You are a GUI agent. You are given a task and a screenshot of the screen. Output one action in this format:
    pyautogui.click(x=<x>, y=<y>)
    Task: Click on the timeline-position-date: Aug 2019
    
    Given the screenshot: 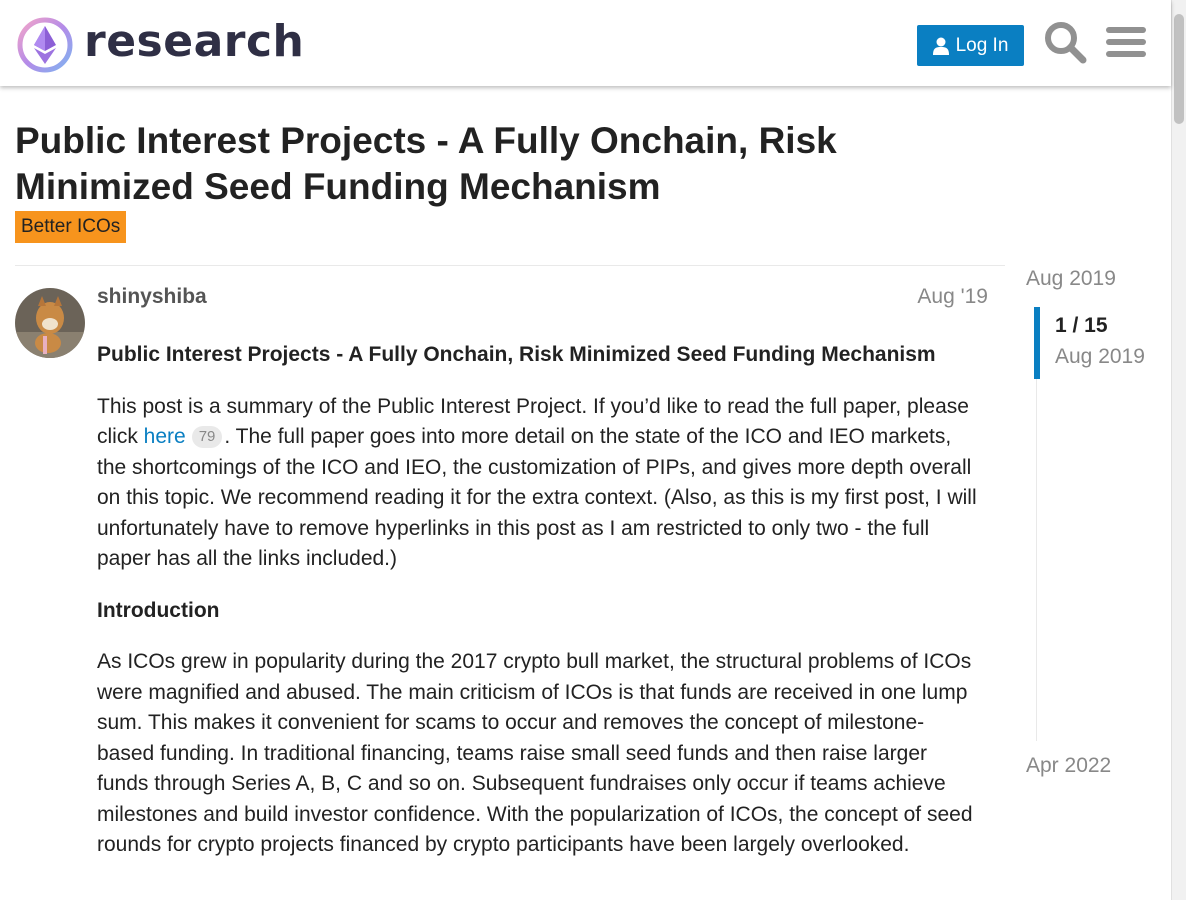 What is the action you would take?
    pyautogui.click(x=1100, y=356)
    